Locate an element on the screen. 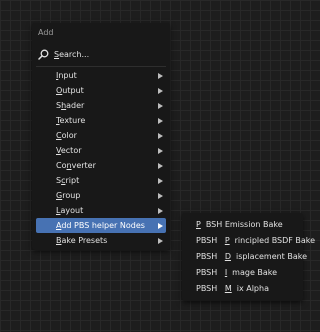  mnemonic: M is located at coordinates (228, 288).